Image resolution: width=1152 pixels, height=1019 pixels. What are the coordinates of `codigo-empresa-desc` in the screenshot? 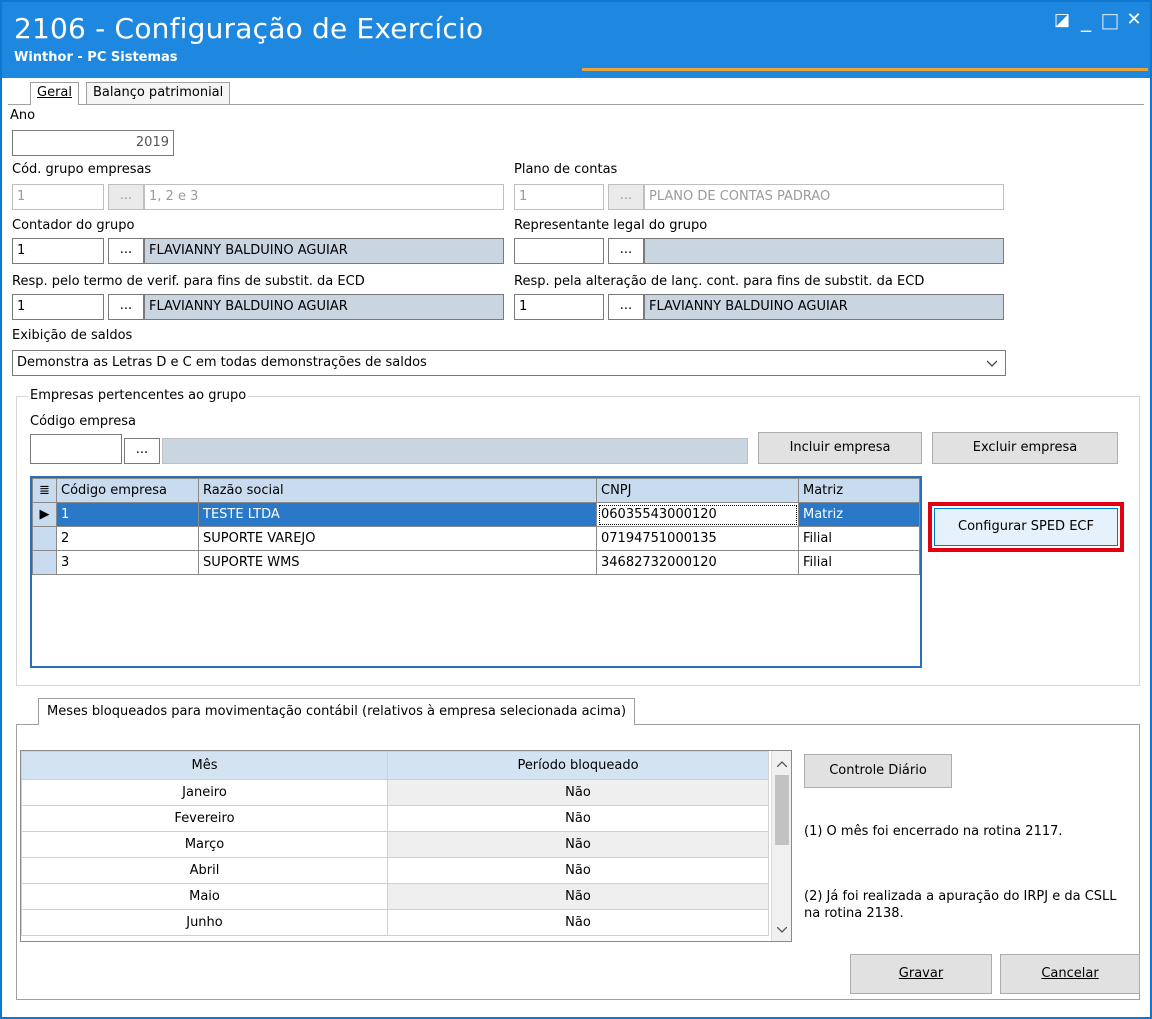 It's located at (455, 451).